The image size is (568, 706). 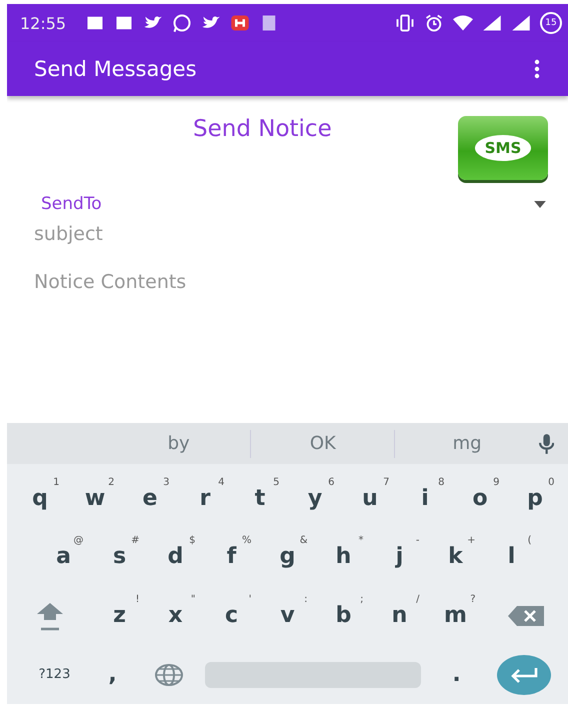 What do you see at coordinates (64, 556) in the screenshot?
I see `keyboard-key: a @` at bounding box center [64, 556].